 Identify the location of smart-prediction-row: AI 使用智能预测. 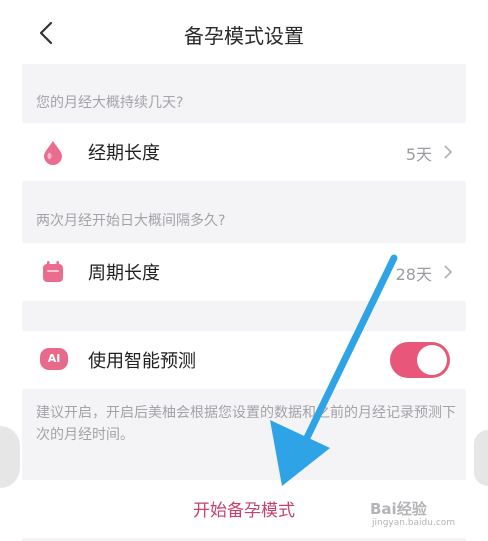
(244, 360).